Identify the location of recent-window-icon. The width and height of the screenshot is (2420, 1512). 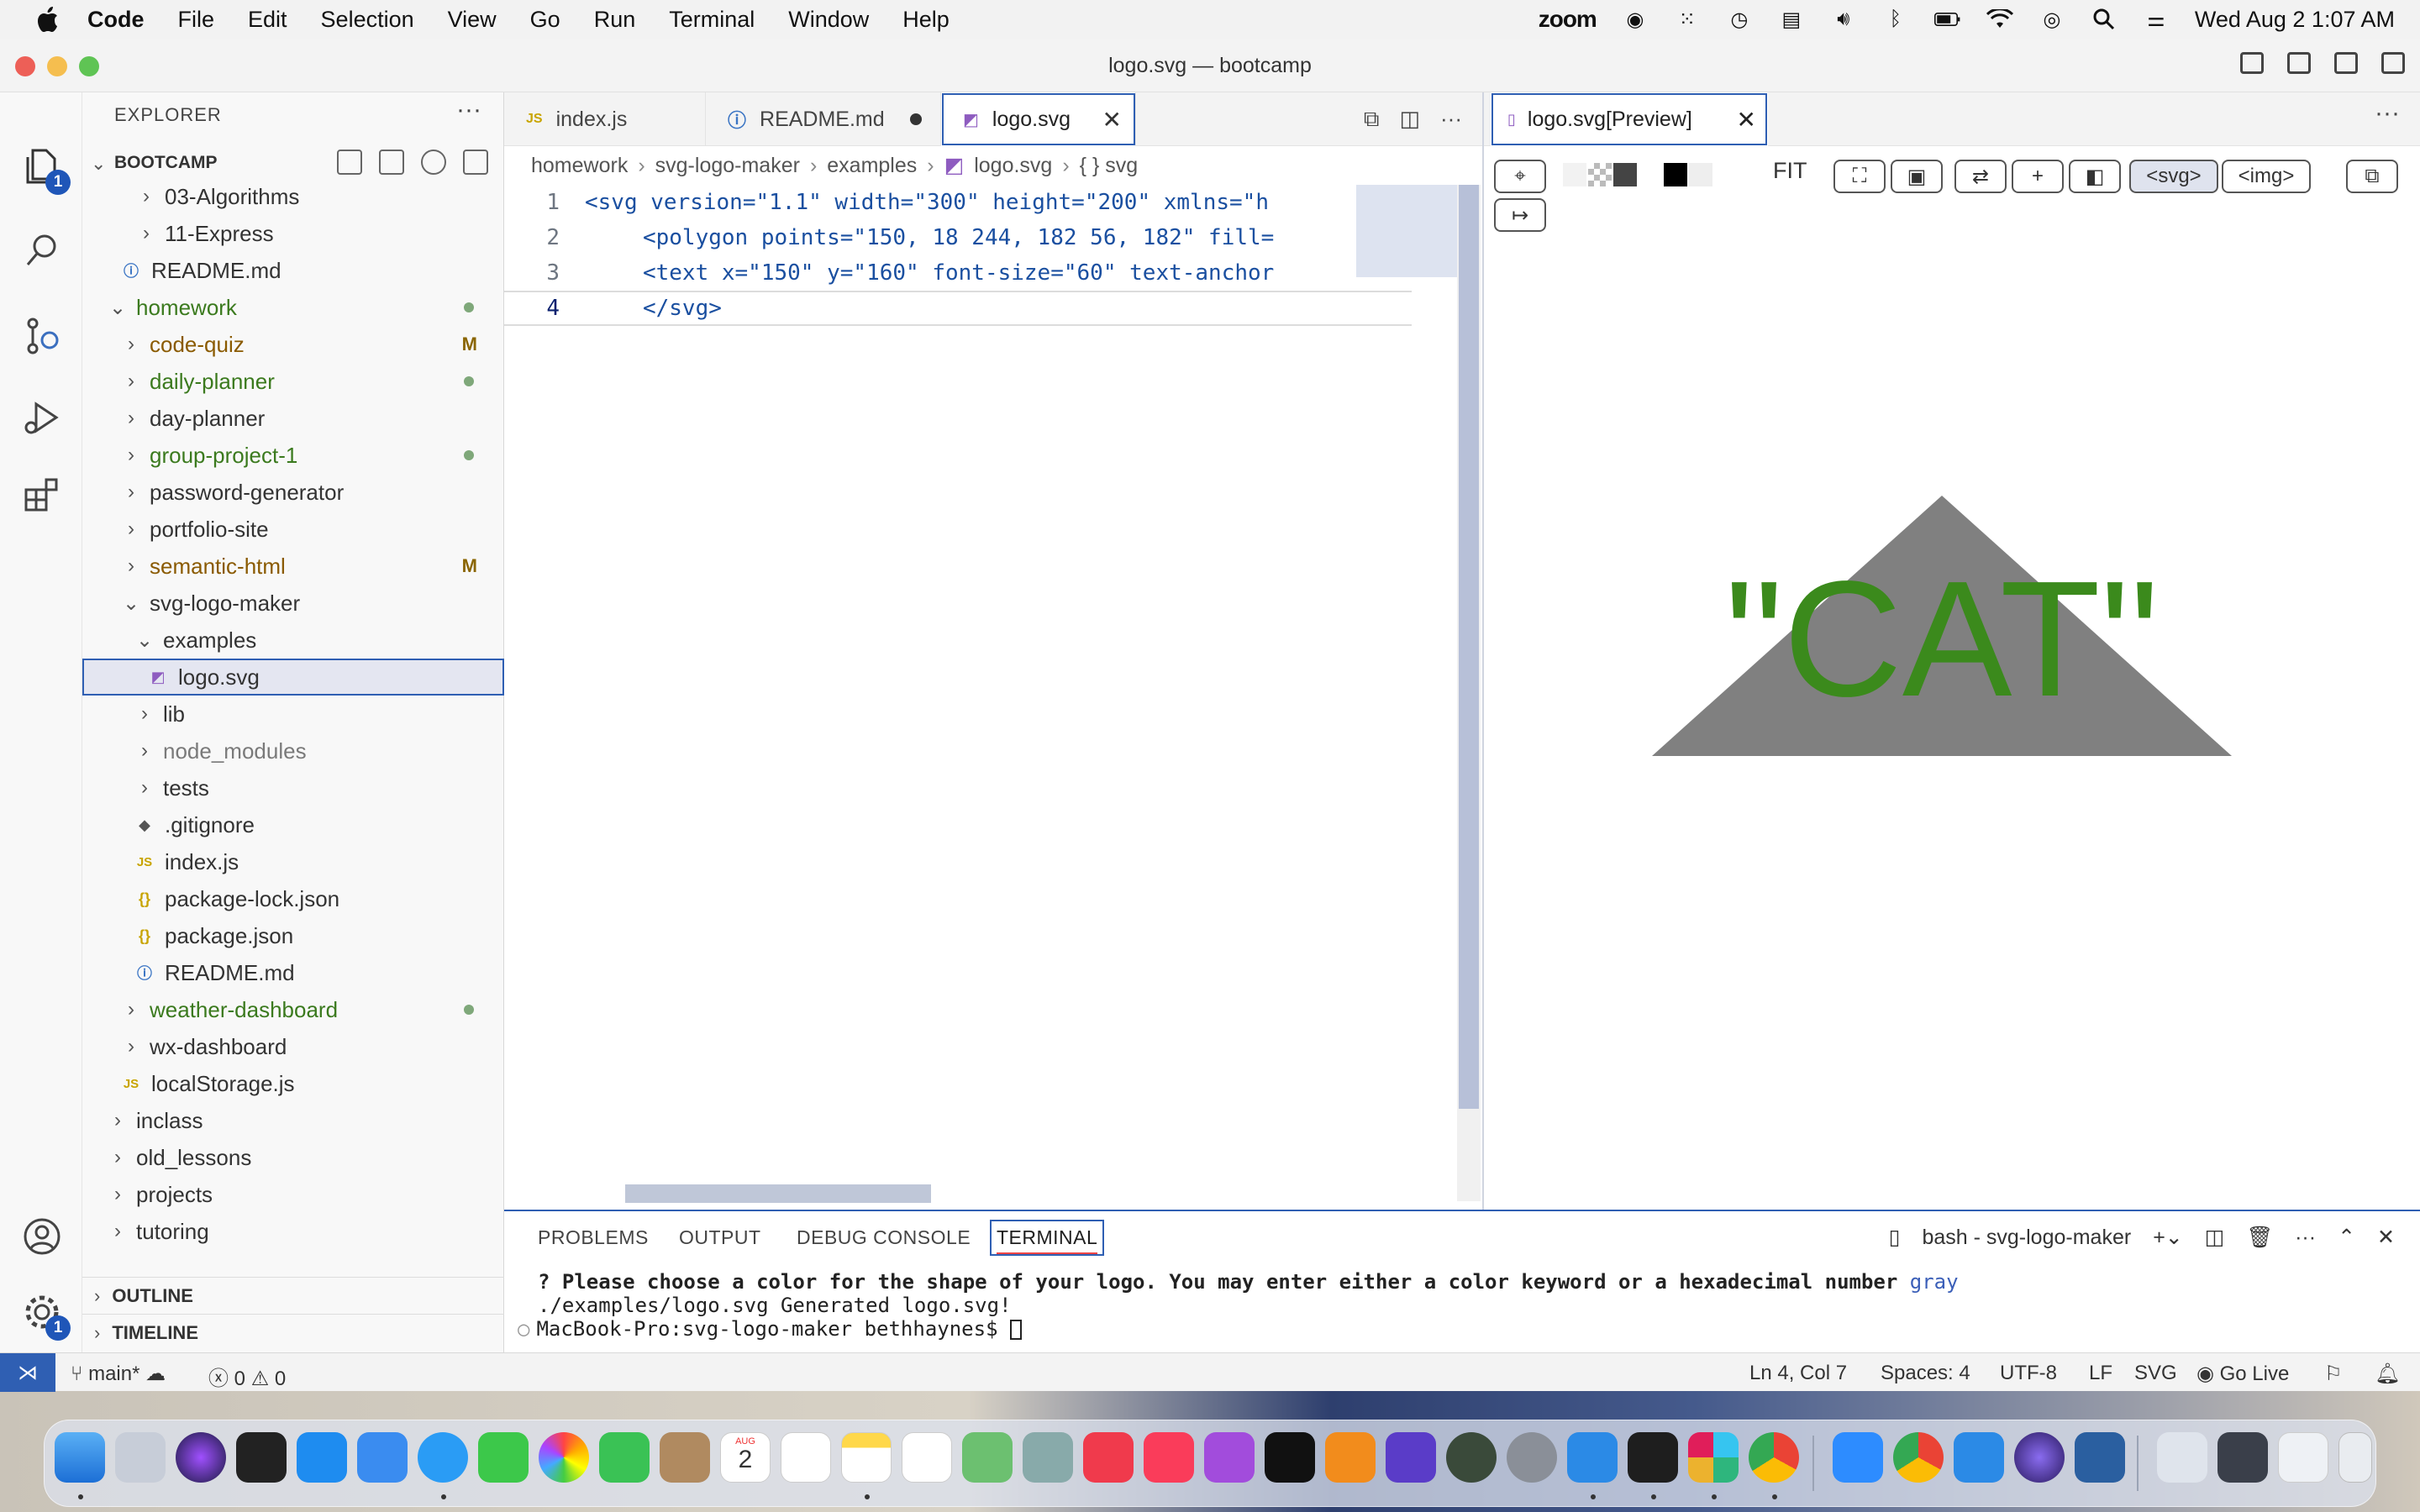
(2242, 1457).